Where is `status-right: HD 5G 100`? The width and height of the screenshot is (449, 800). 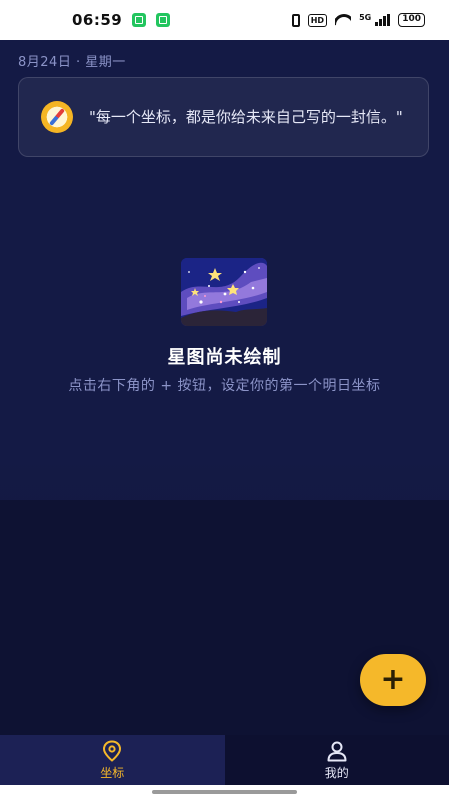 status-right: HD 5G 100 is located at coordinates (358, 20).